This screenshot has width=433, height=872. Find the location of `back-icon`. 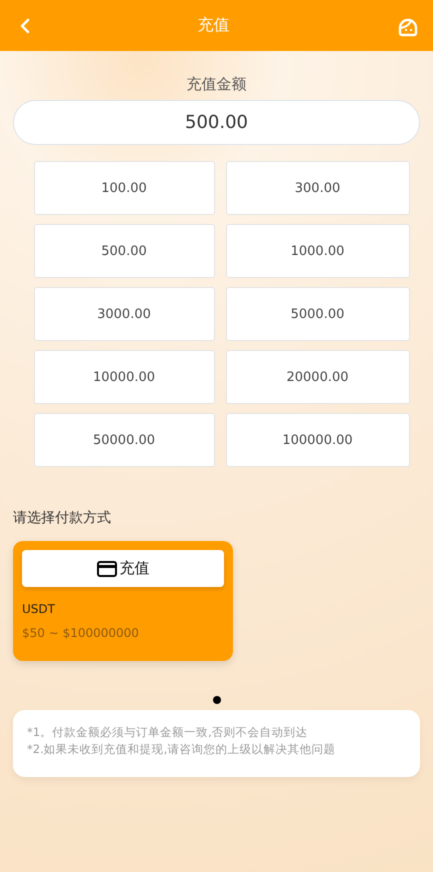

back-icon is located at coordinates (25, 26).